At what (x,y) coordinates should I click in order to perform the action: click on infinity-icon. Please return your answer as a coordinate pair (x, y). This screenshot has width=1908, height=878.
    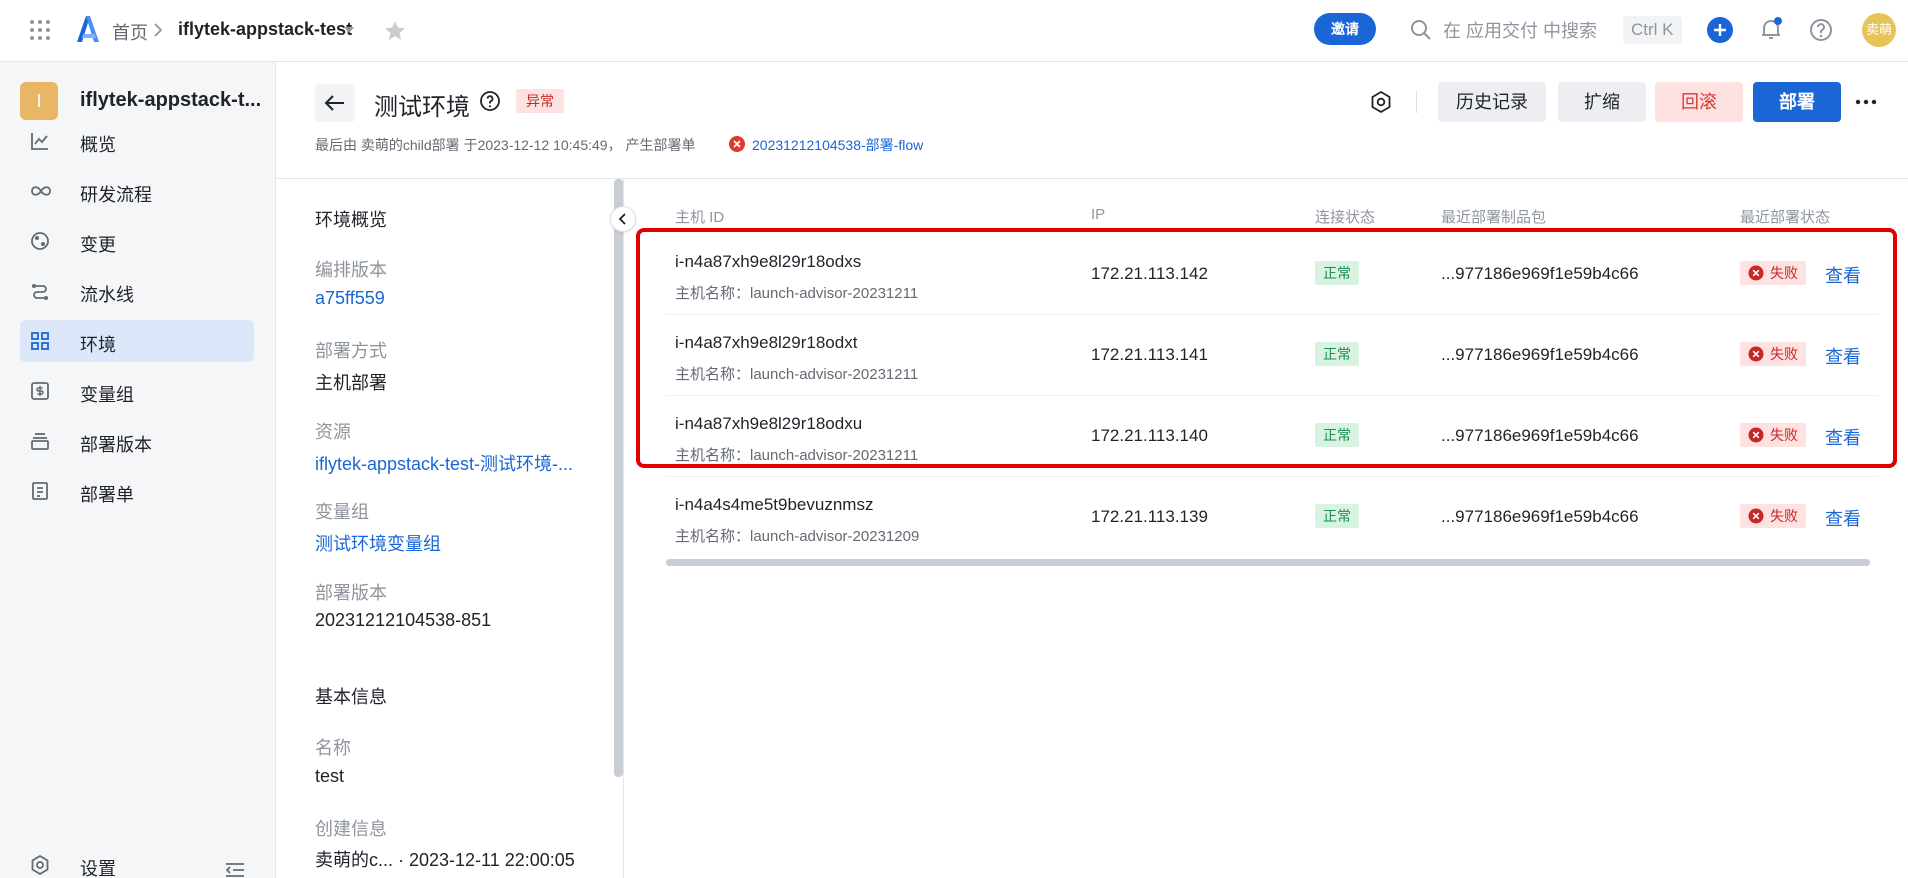
    Looking at the image, I should click on (40, 191).